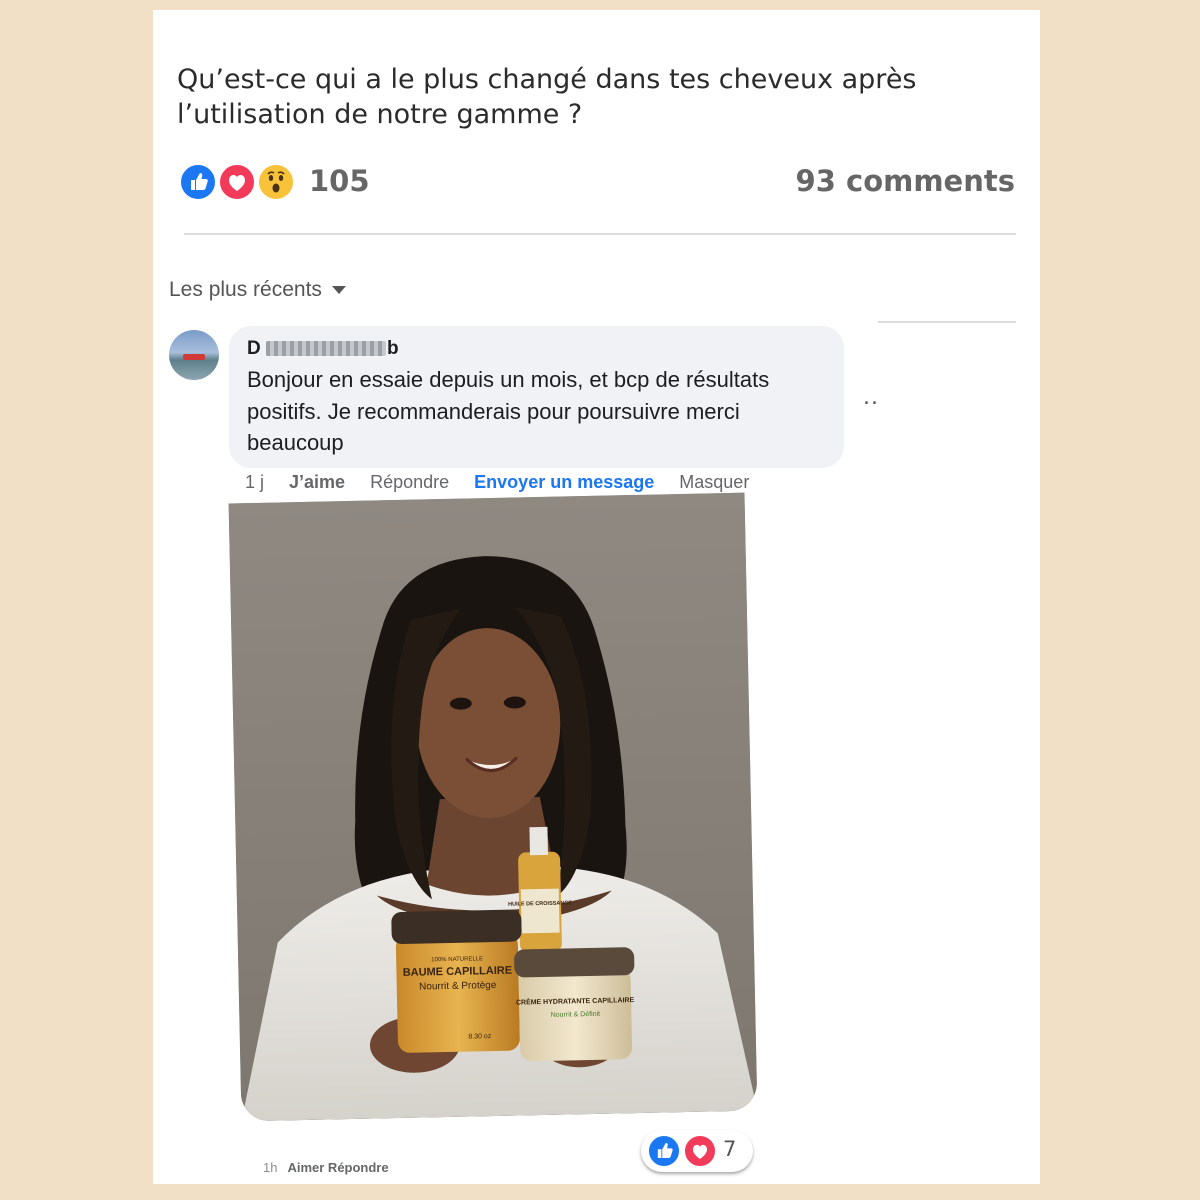  Describe the element at coordinates (326, 348) in the screenshot. I see `author-name-redacted` at that location.